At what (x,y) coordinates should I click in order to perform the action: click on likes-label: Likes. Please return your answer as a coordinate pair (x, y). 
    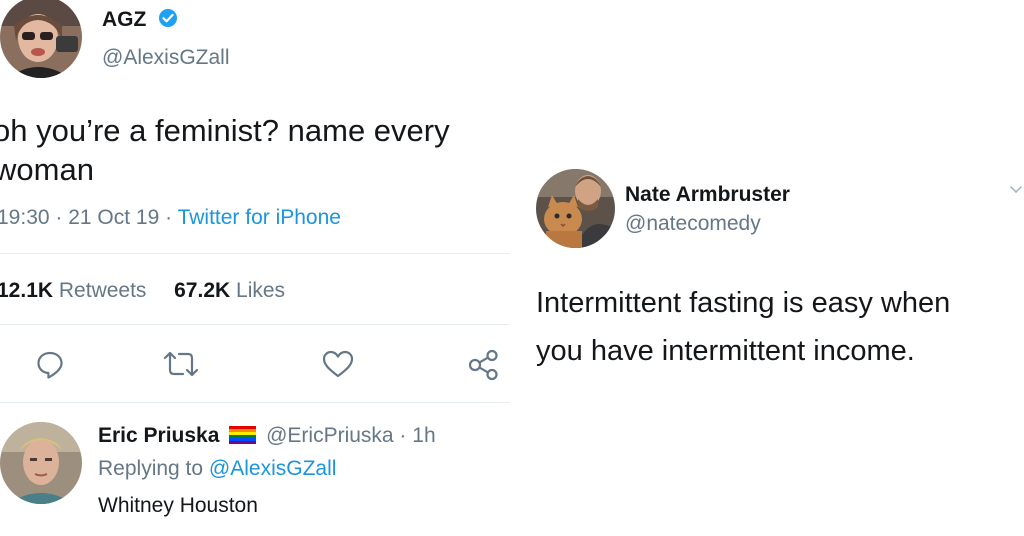
    Looking at the image, I should click on (261, 290).